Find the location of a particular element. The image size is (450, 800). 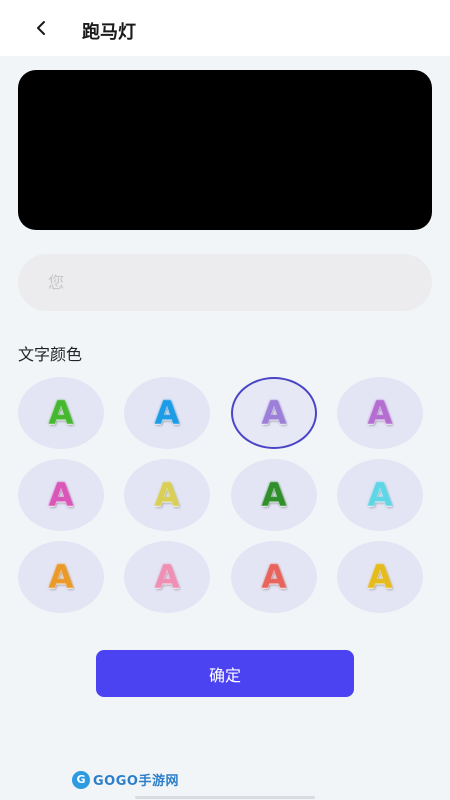

confirm-button: 确定 is located at coordinates (225, 673).